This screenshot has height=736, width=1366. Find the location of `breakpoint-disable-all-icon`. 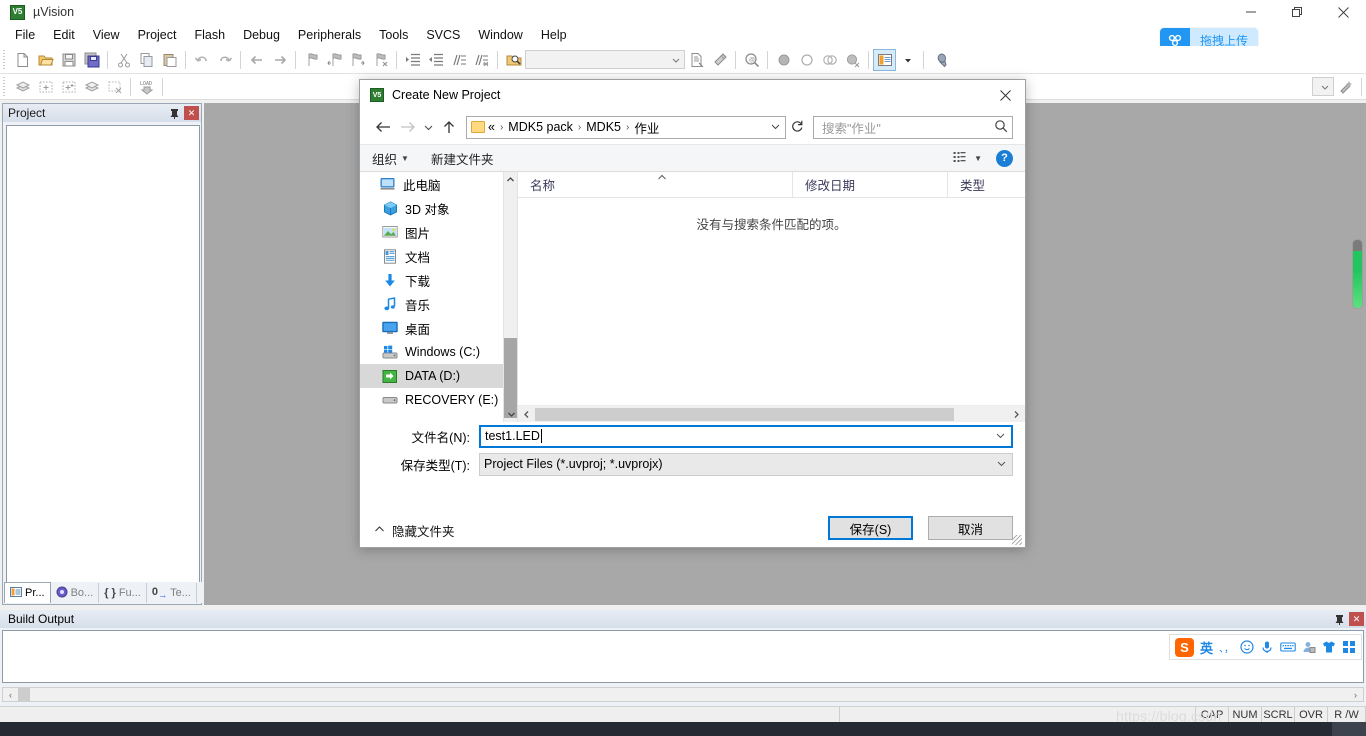

breakpoint-disable-all-icon is located at coordinates (852, 60).